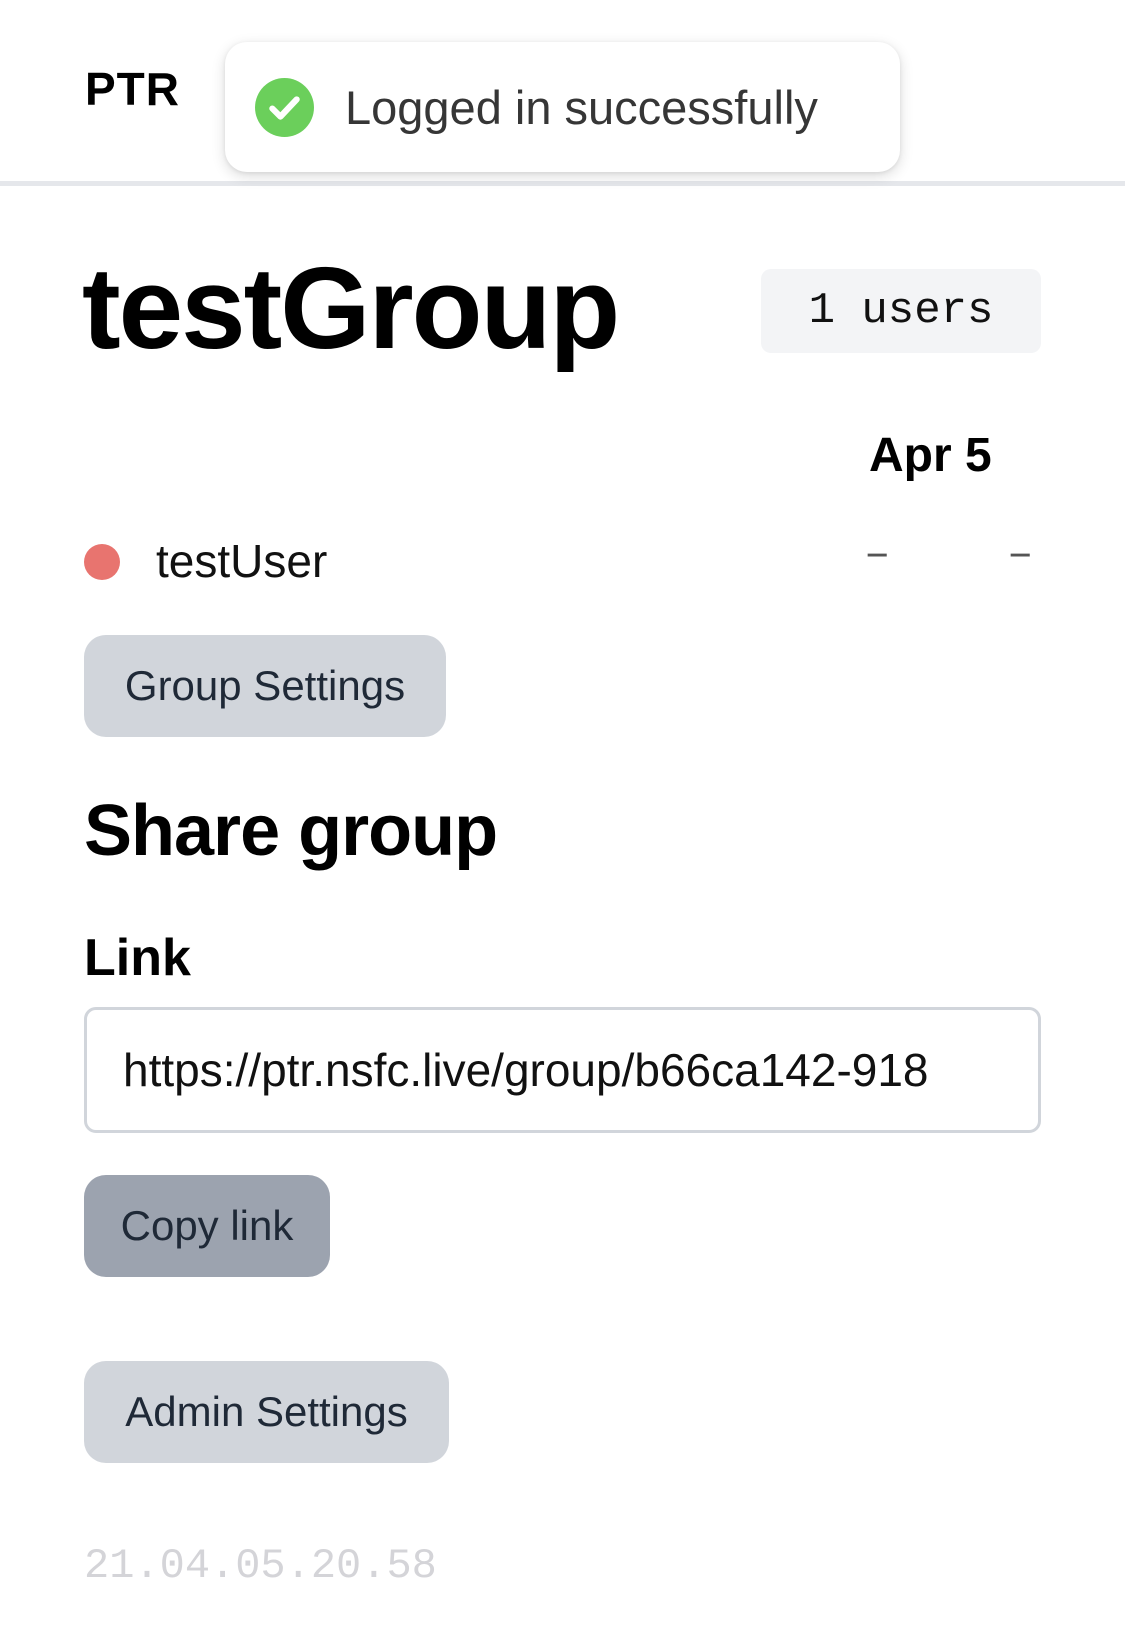  I want to click on brand-logo: PTR, so click(132, 89).